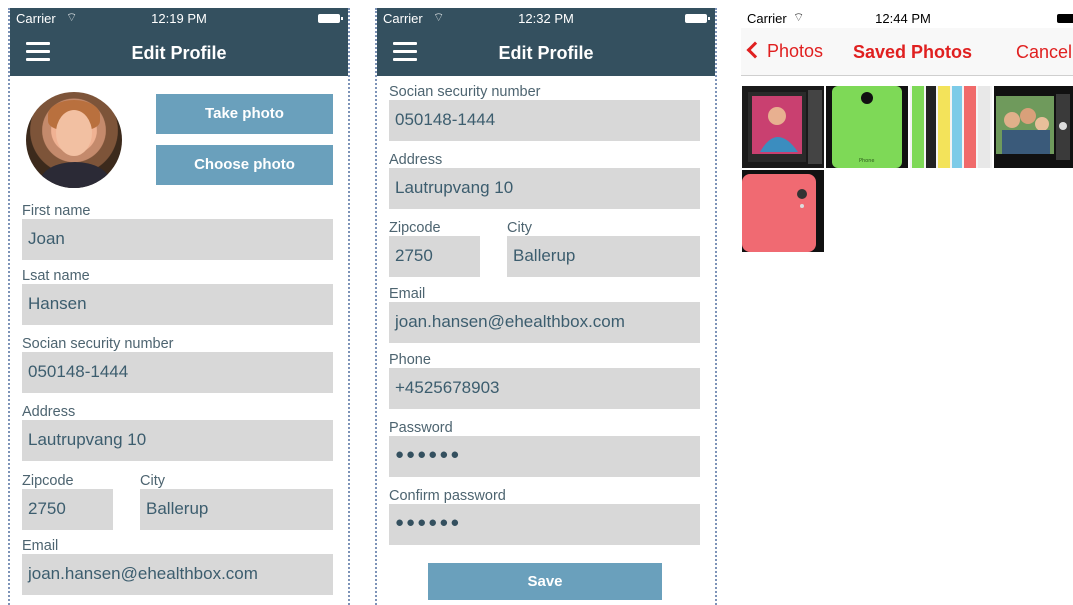  I want to click on password-field: ●●●●●●, so click(544, 456).